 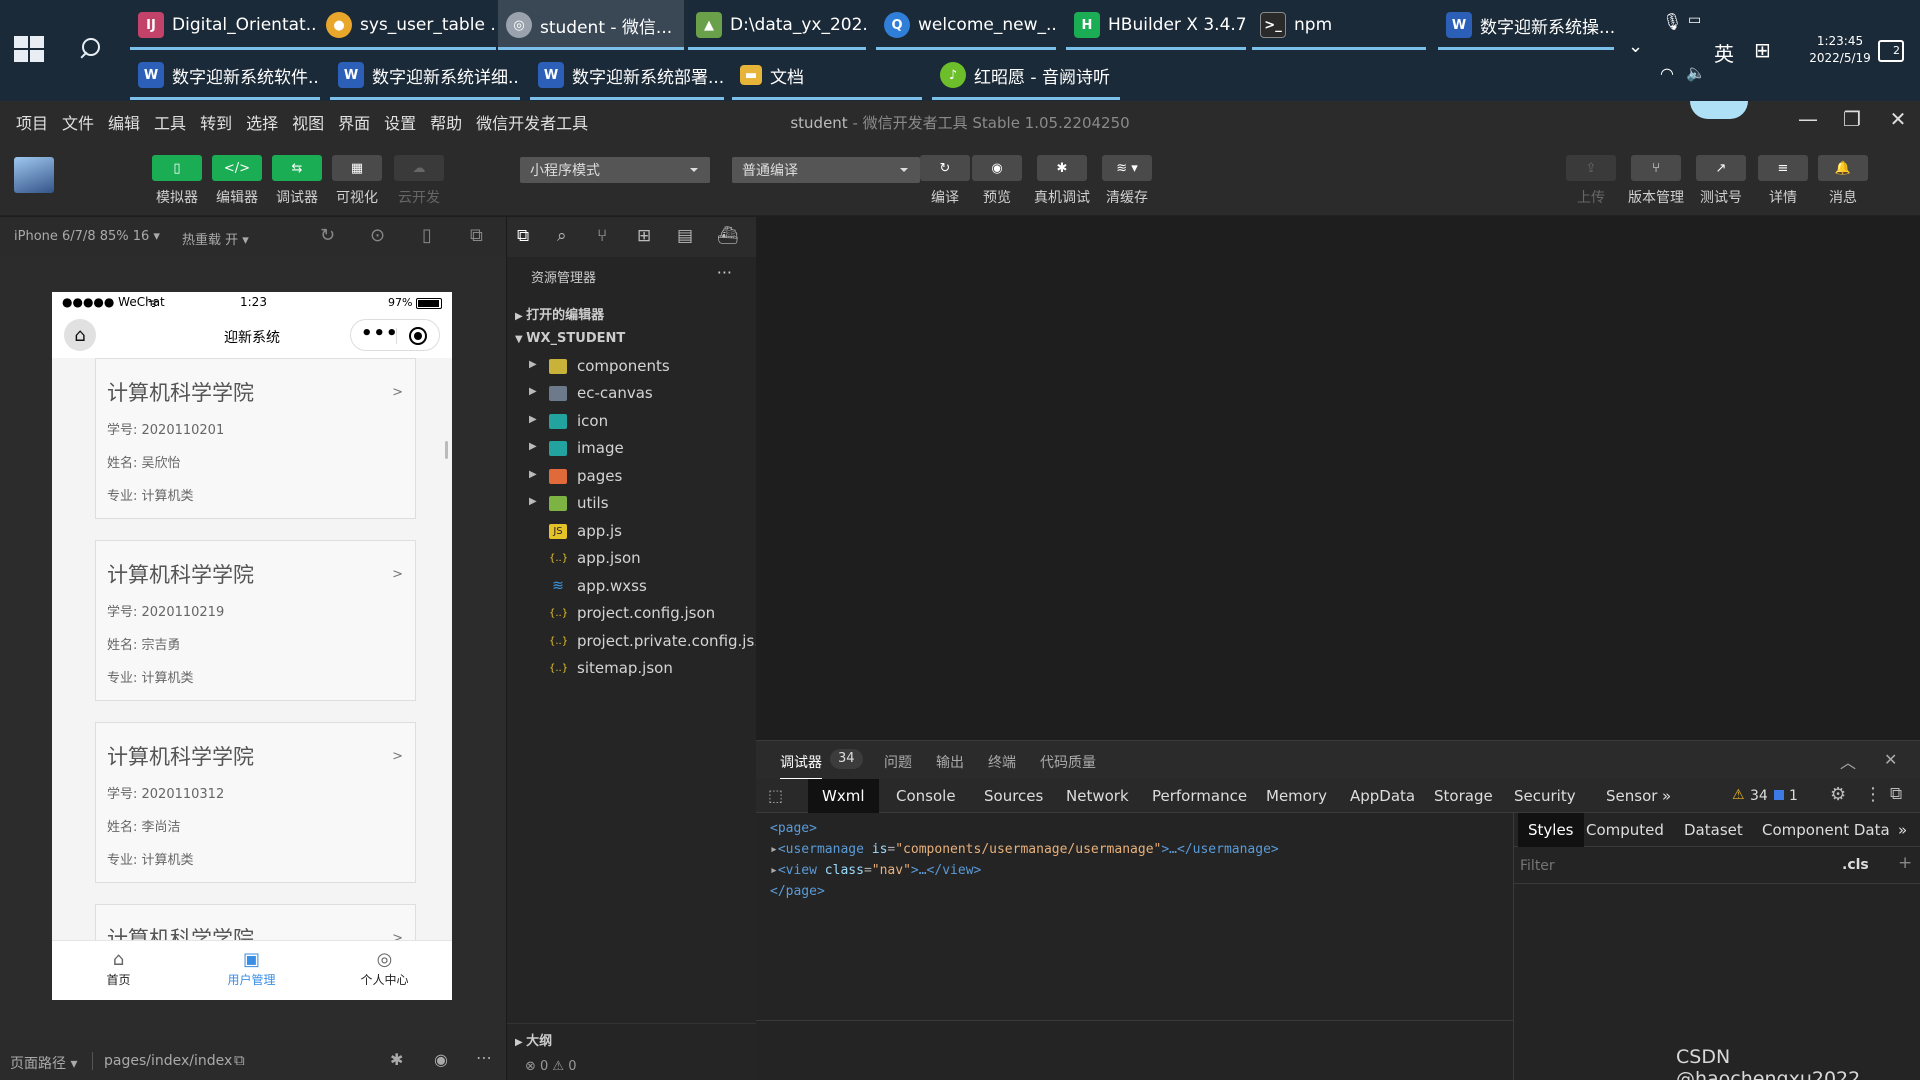 What do you see at coordinates (43, 1063) in the screenshot?
I see `page-path-select: 页面路径 ▾` at bounding box center [43, 1063].